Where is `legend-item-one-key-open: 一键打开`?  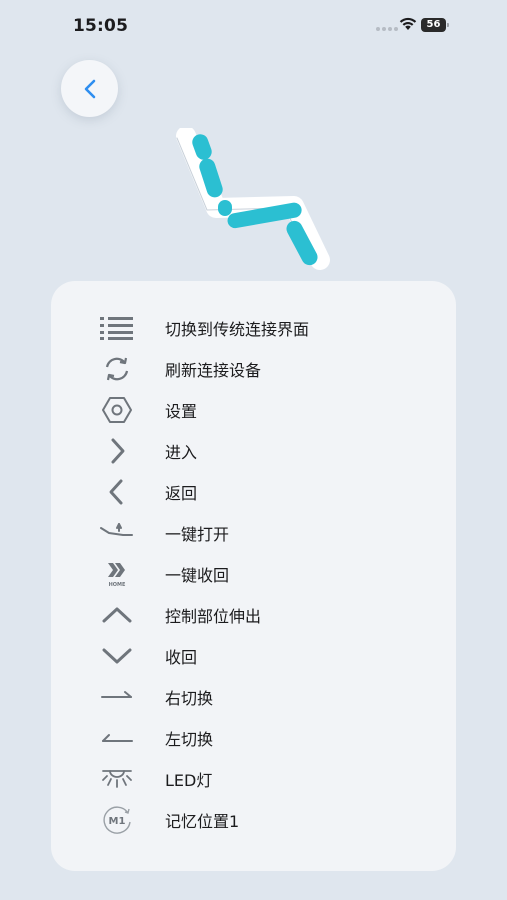
legend-item-one-key-open: 一键打开 is located at coordinates (253, 533).